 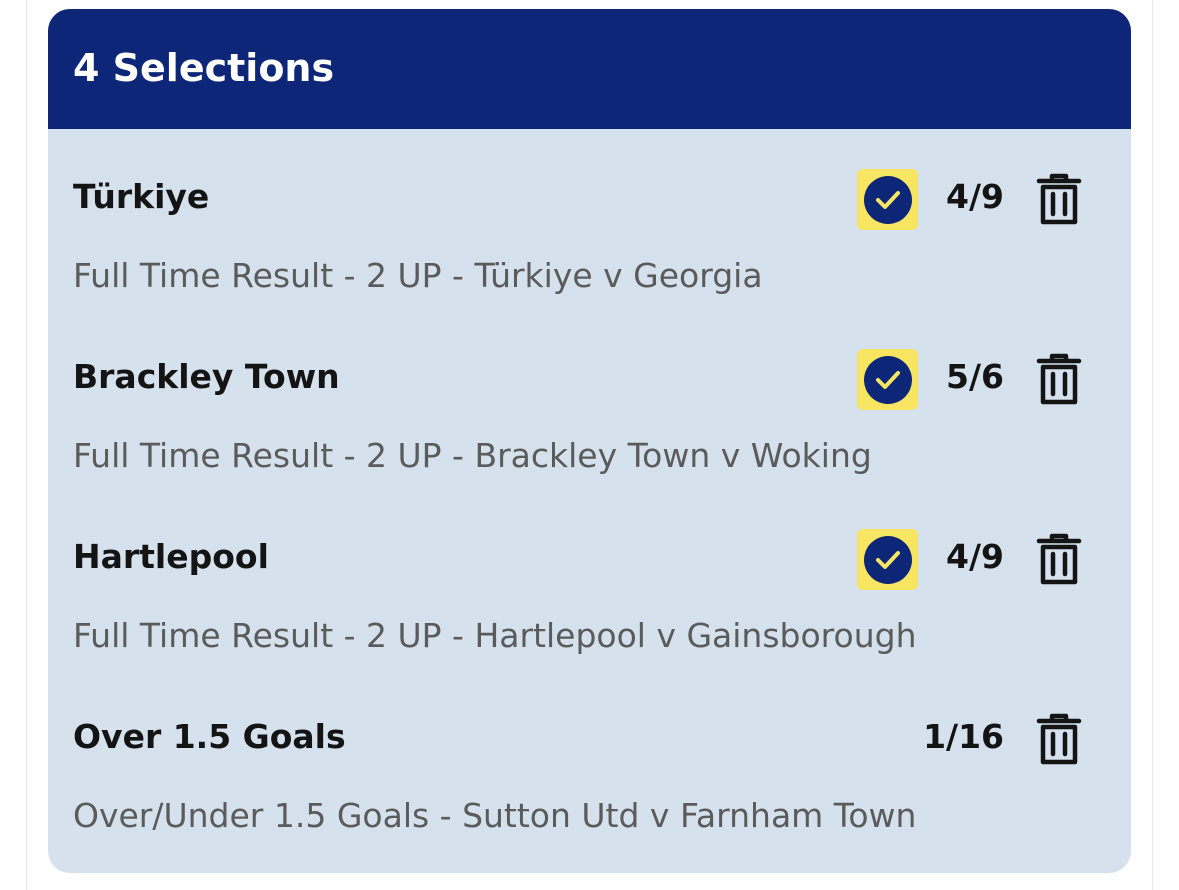 What do you see at coordinates (26, 445) in the screenshot?
I see `left-frame-divider` at bounding box center [26, 445].